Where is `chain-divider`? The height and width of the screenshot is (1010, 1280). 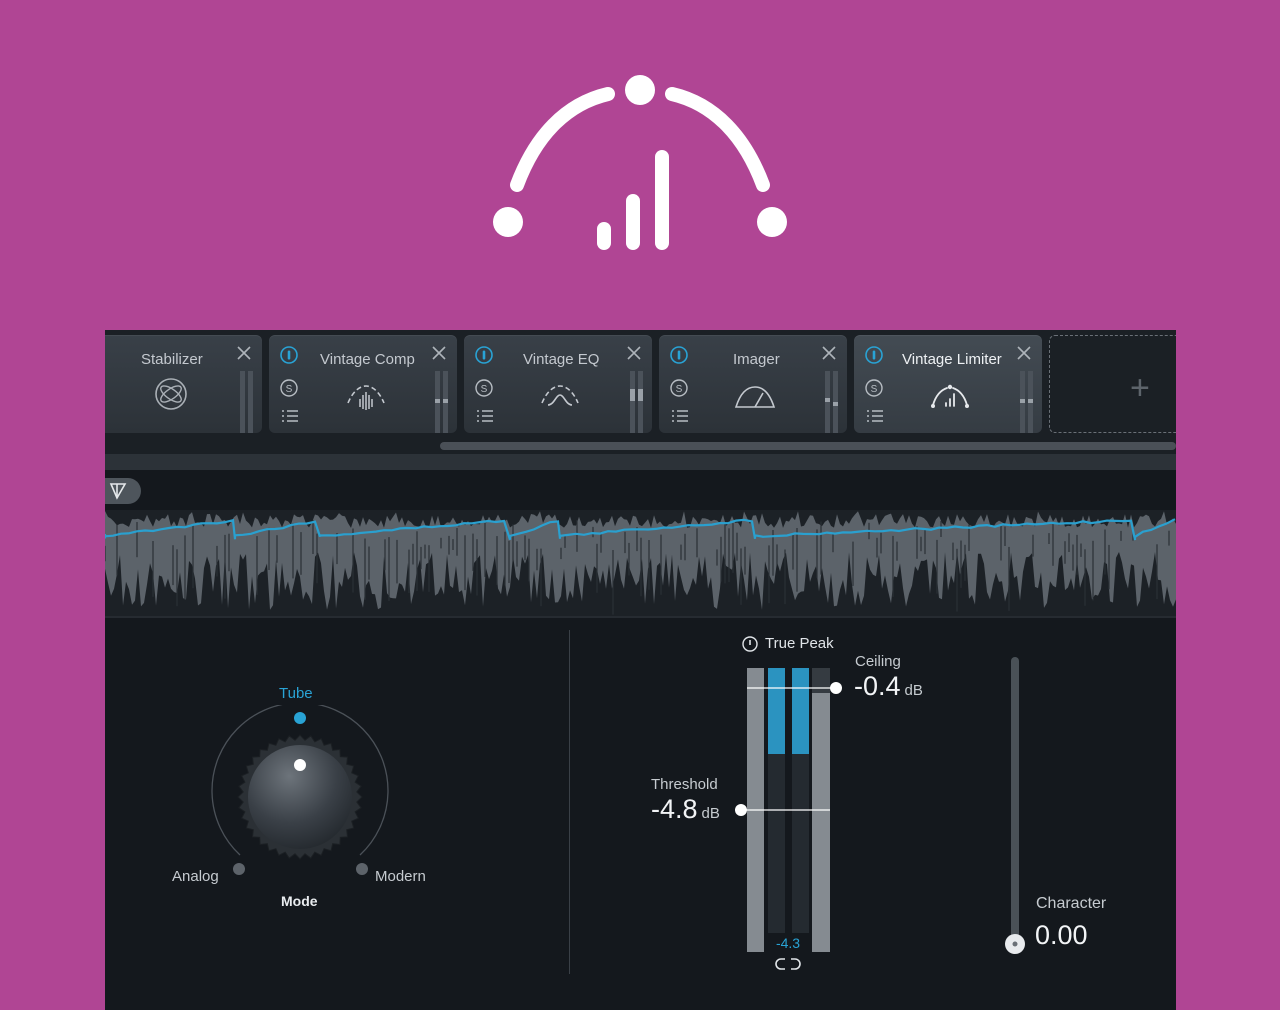
chain-divider is located at coordinates (640, 462).